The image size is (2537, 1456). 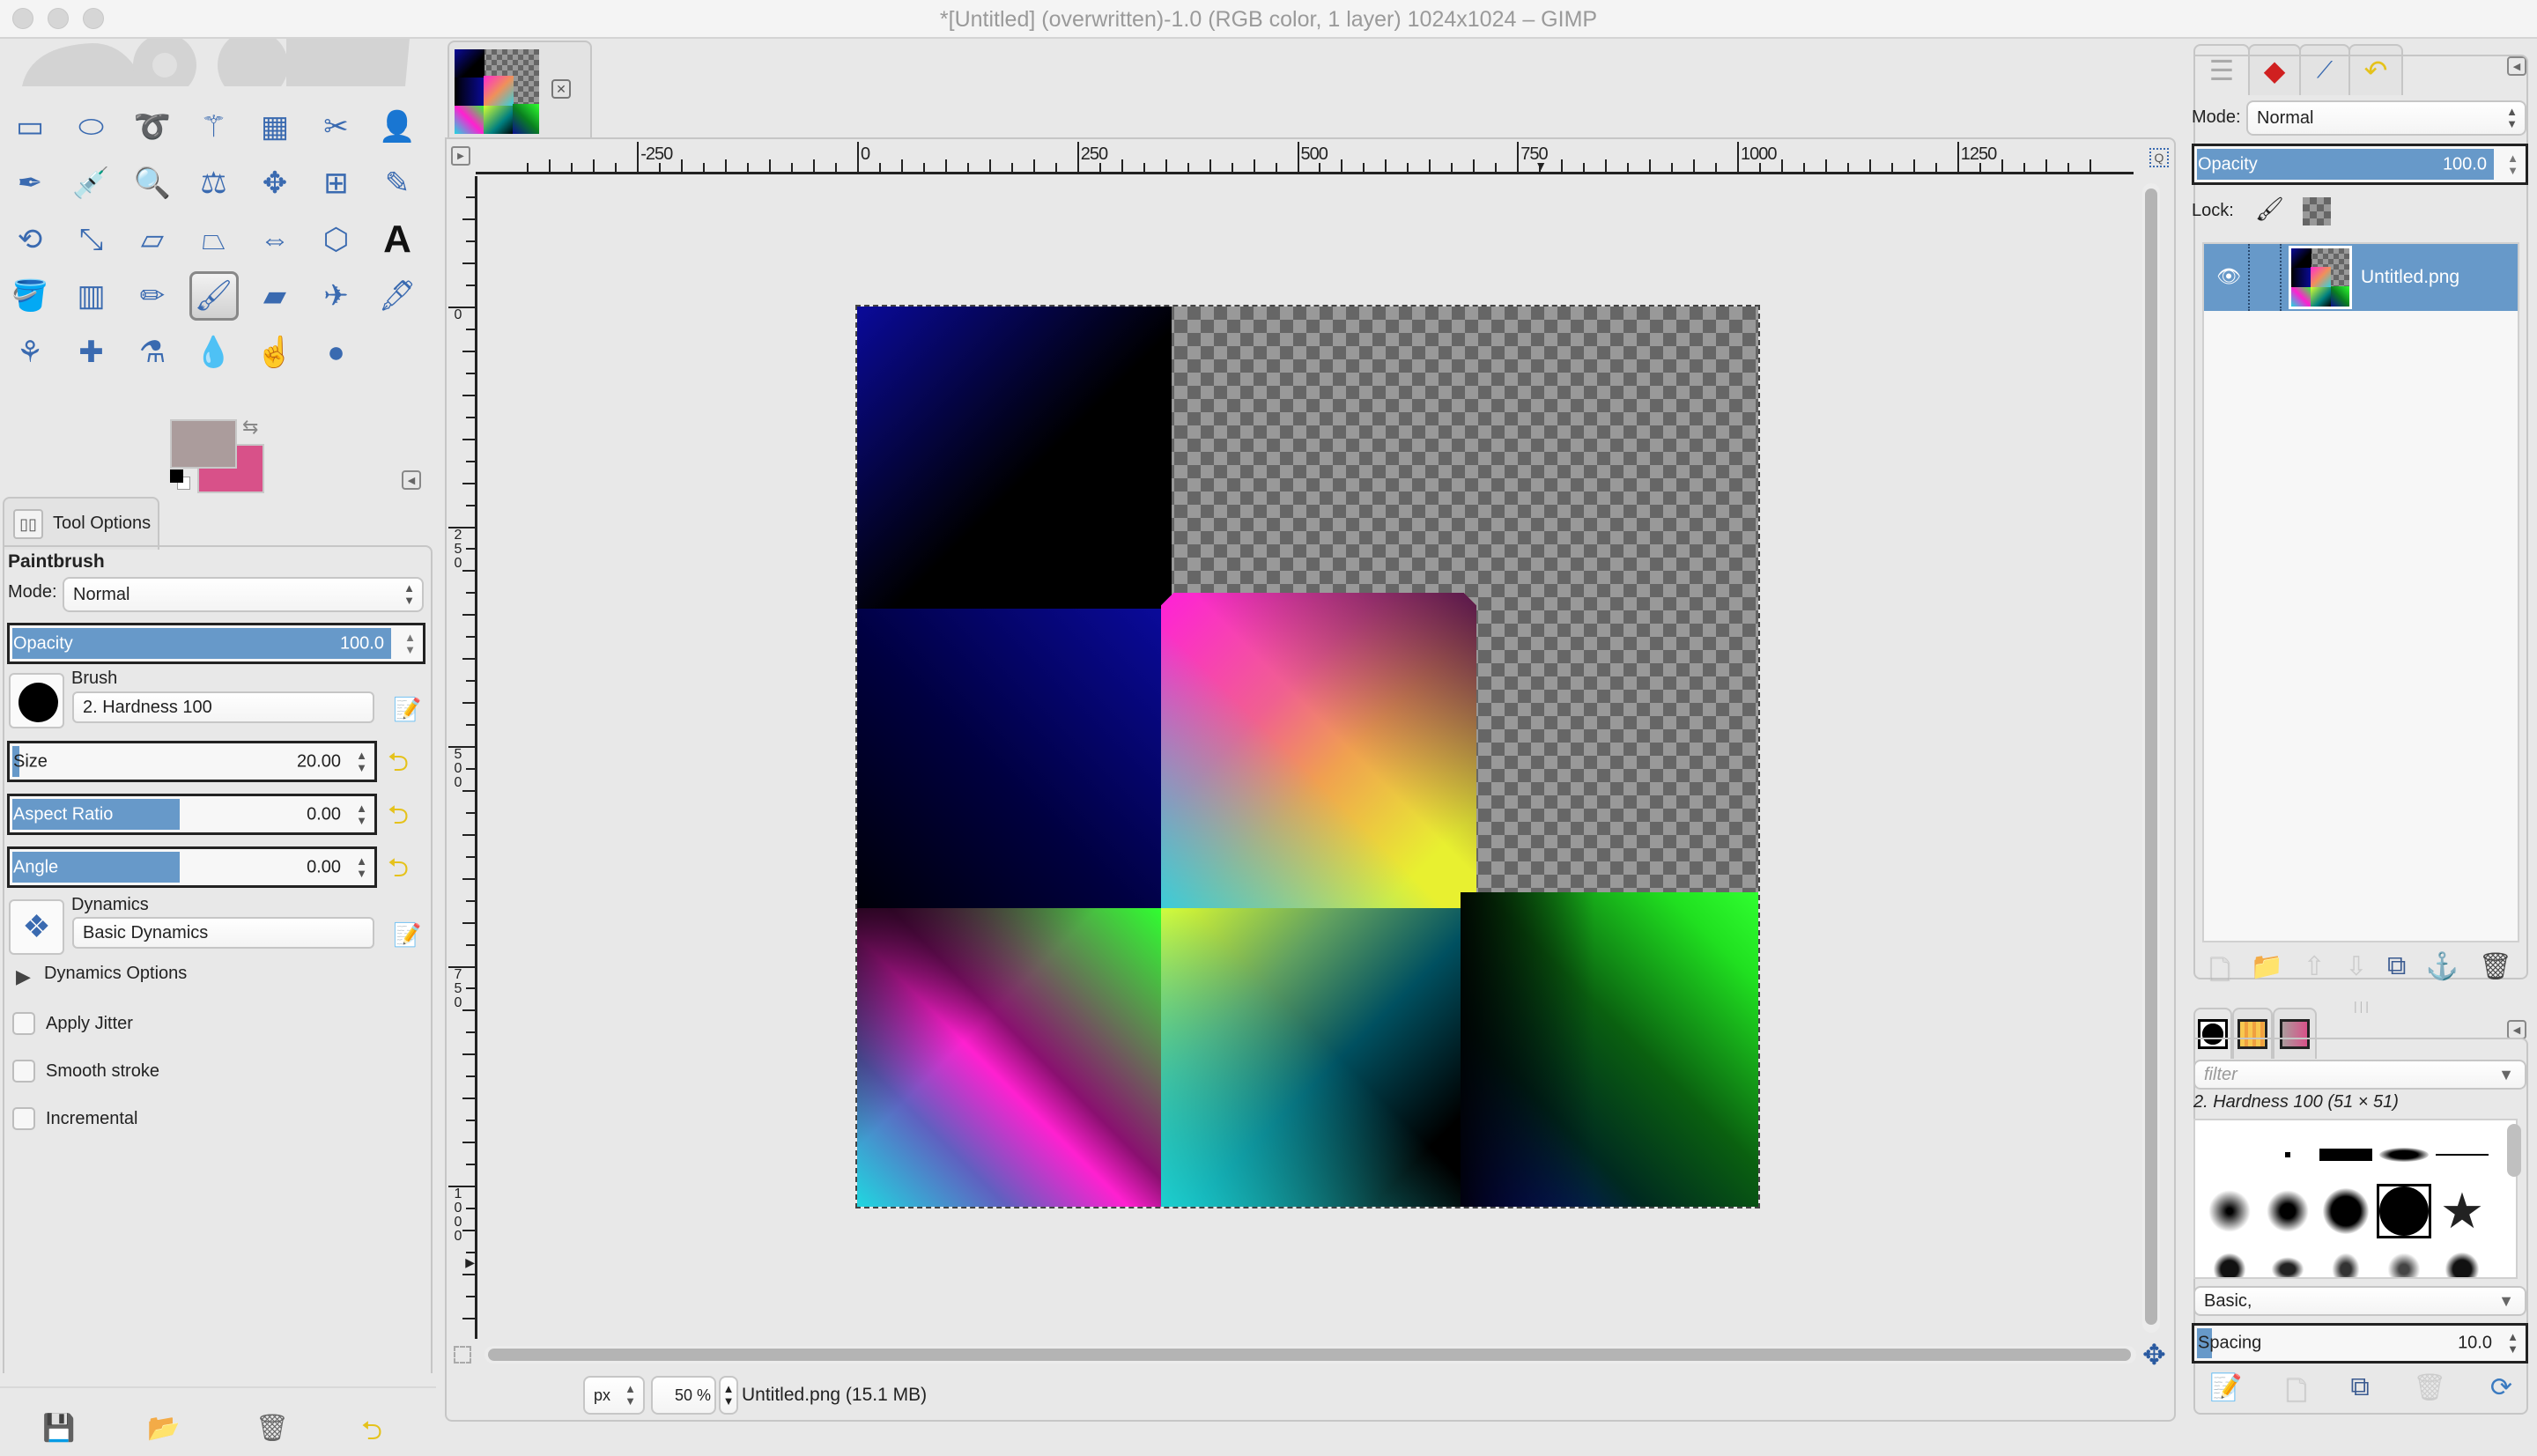 I want to click on image-menu-button: ▶, so click(x=461, y=156).